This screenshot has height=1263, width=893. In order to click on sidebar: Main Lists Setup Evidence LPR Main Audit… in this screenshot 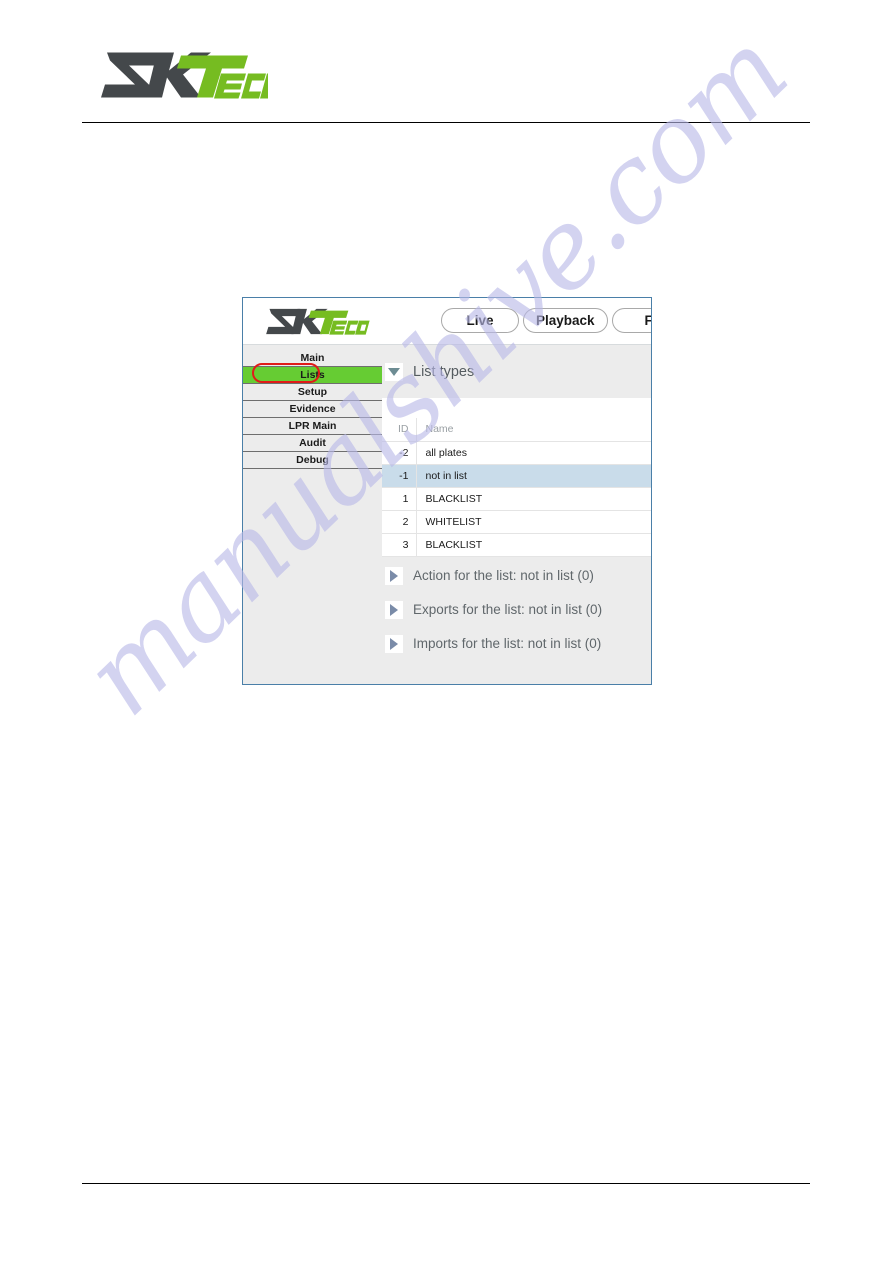, I will do `click(312, 514)`.